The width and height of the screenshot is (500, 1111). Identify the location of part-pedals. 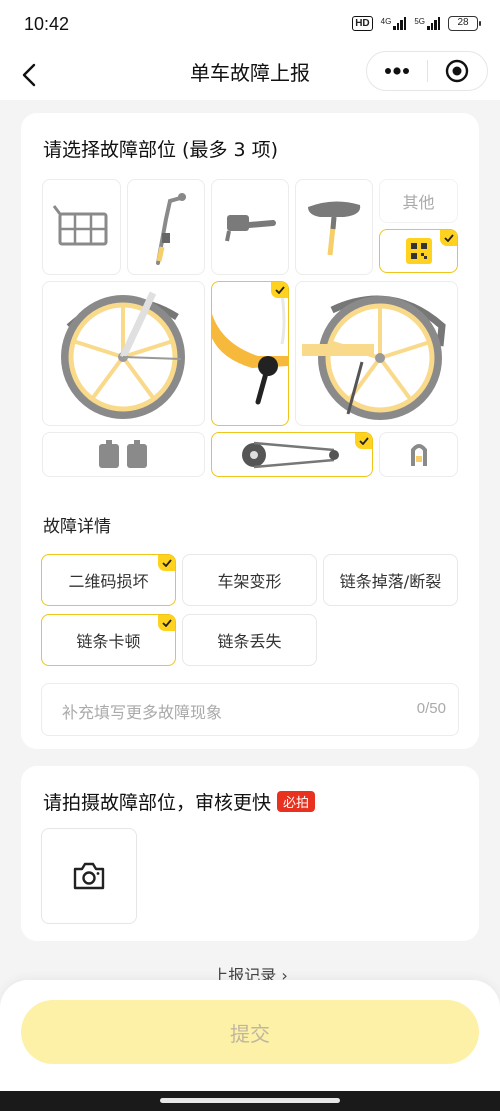
(123, 454).